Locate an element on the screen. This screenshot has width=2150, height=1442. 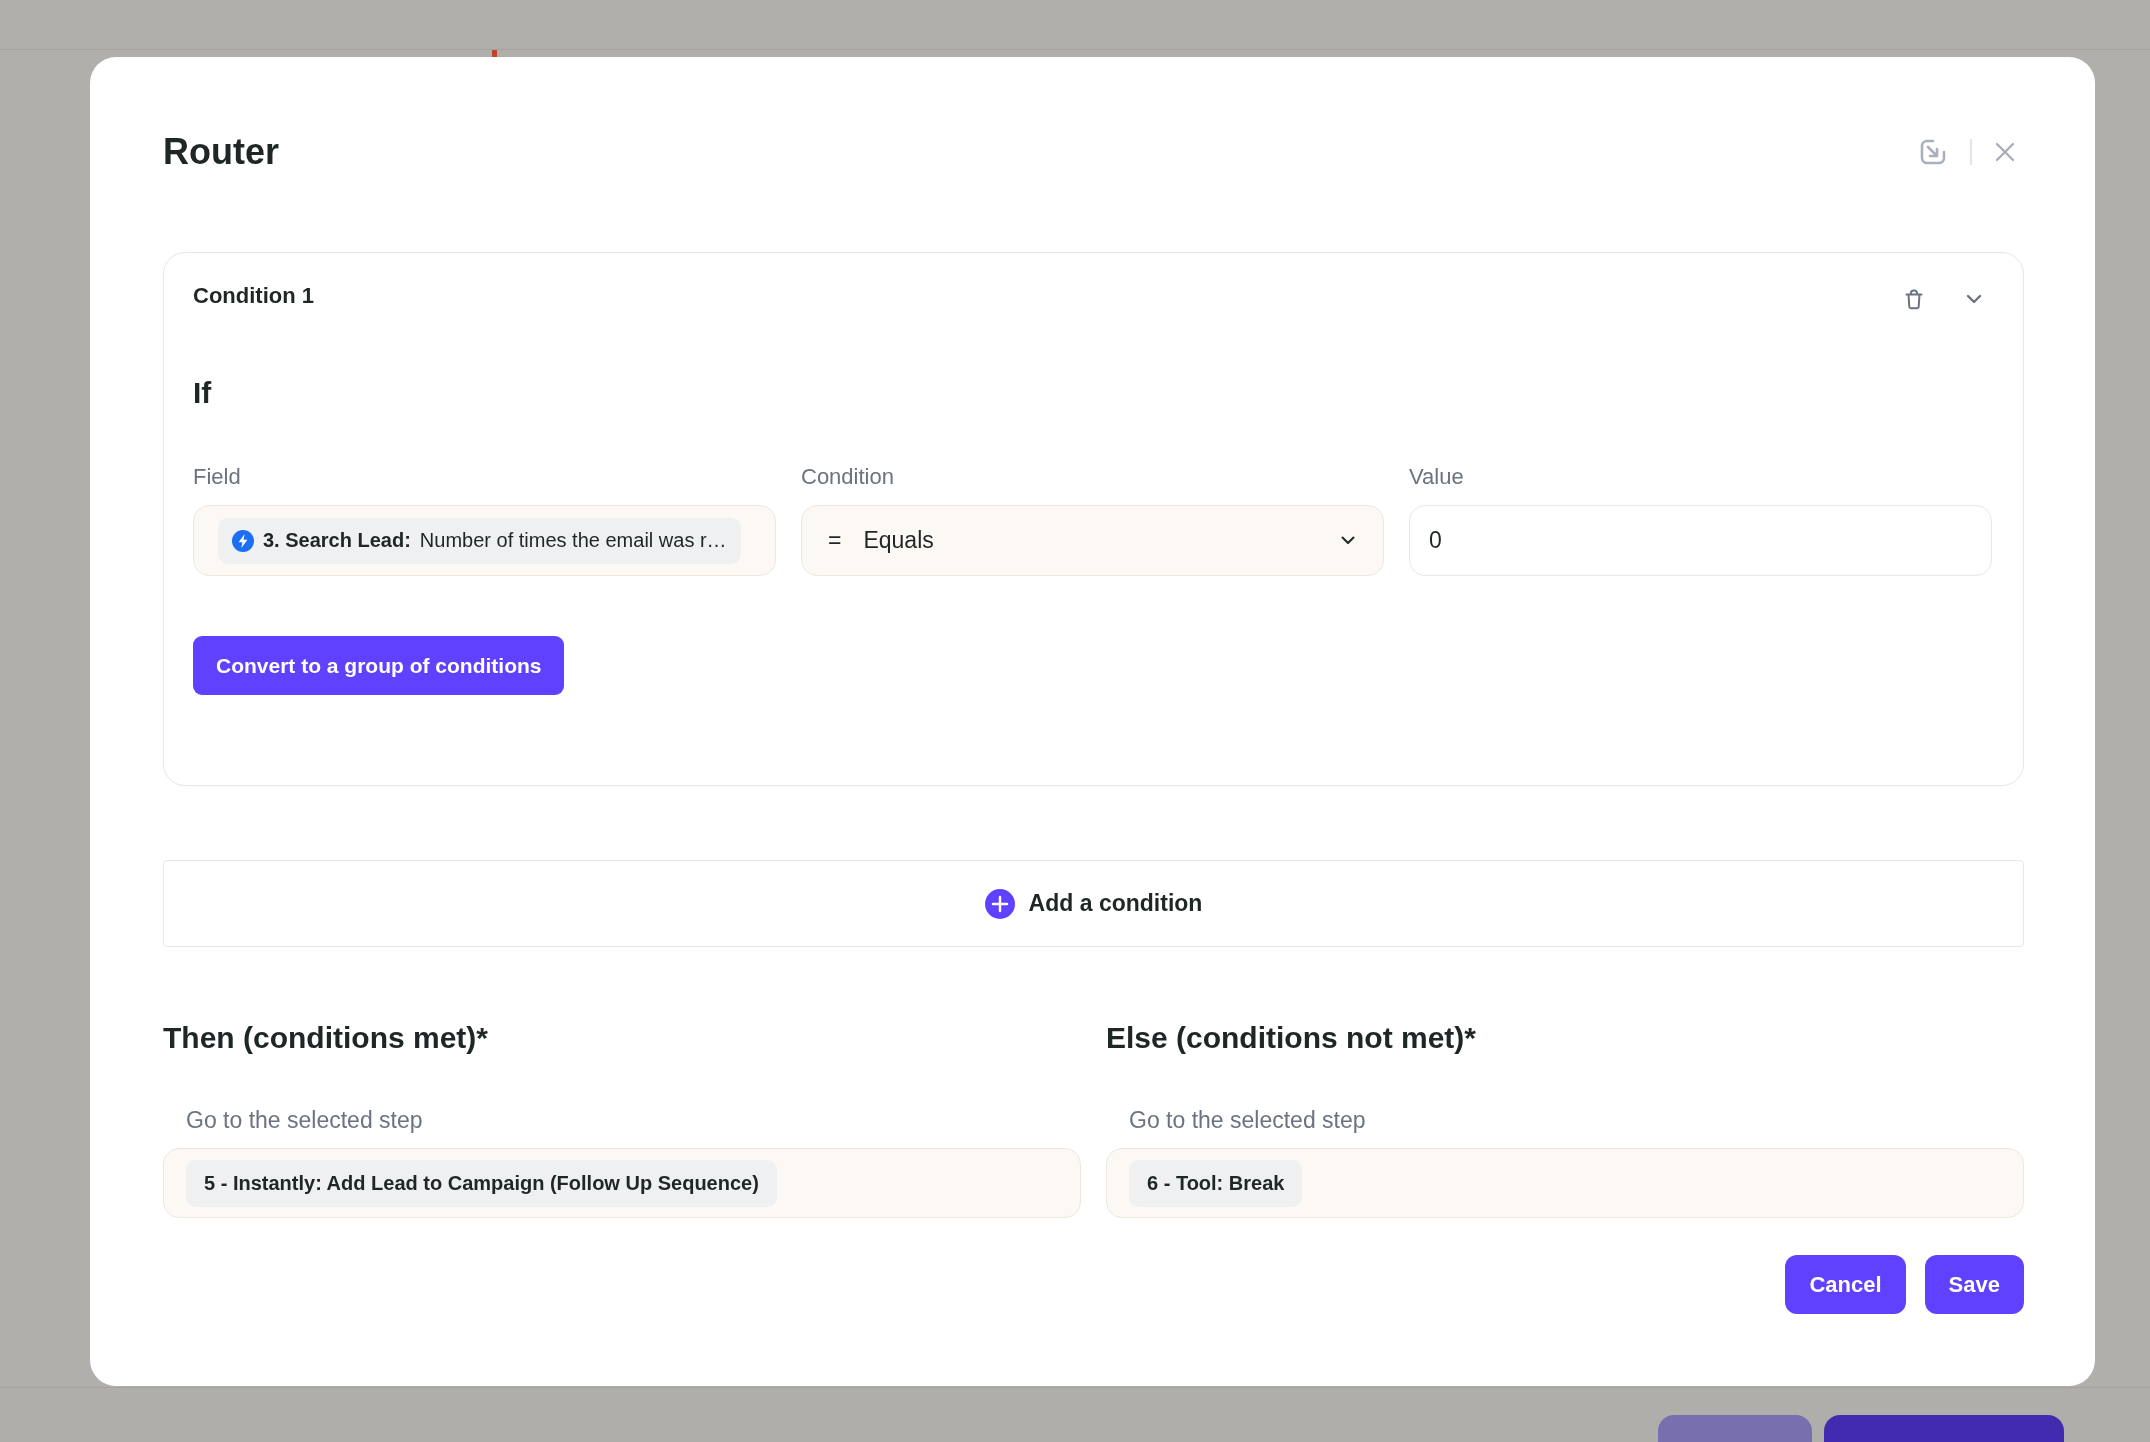
convert-button: Convert to a group of conditions is located at coordinates (379, 665).